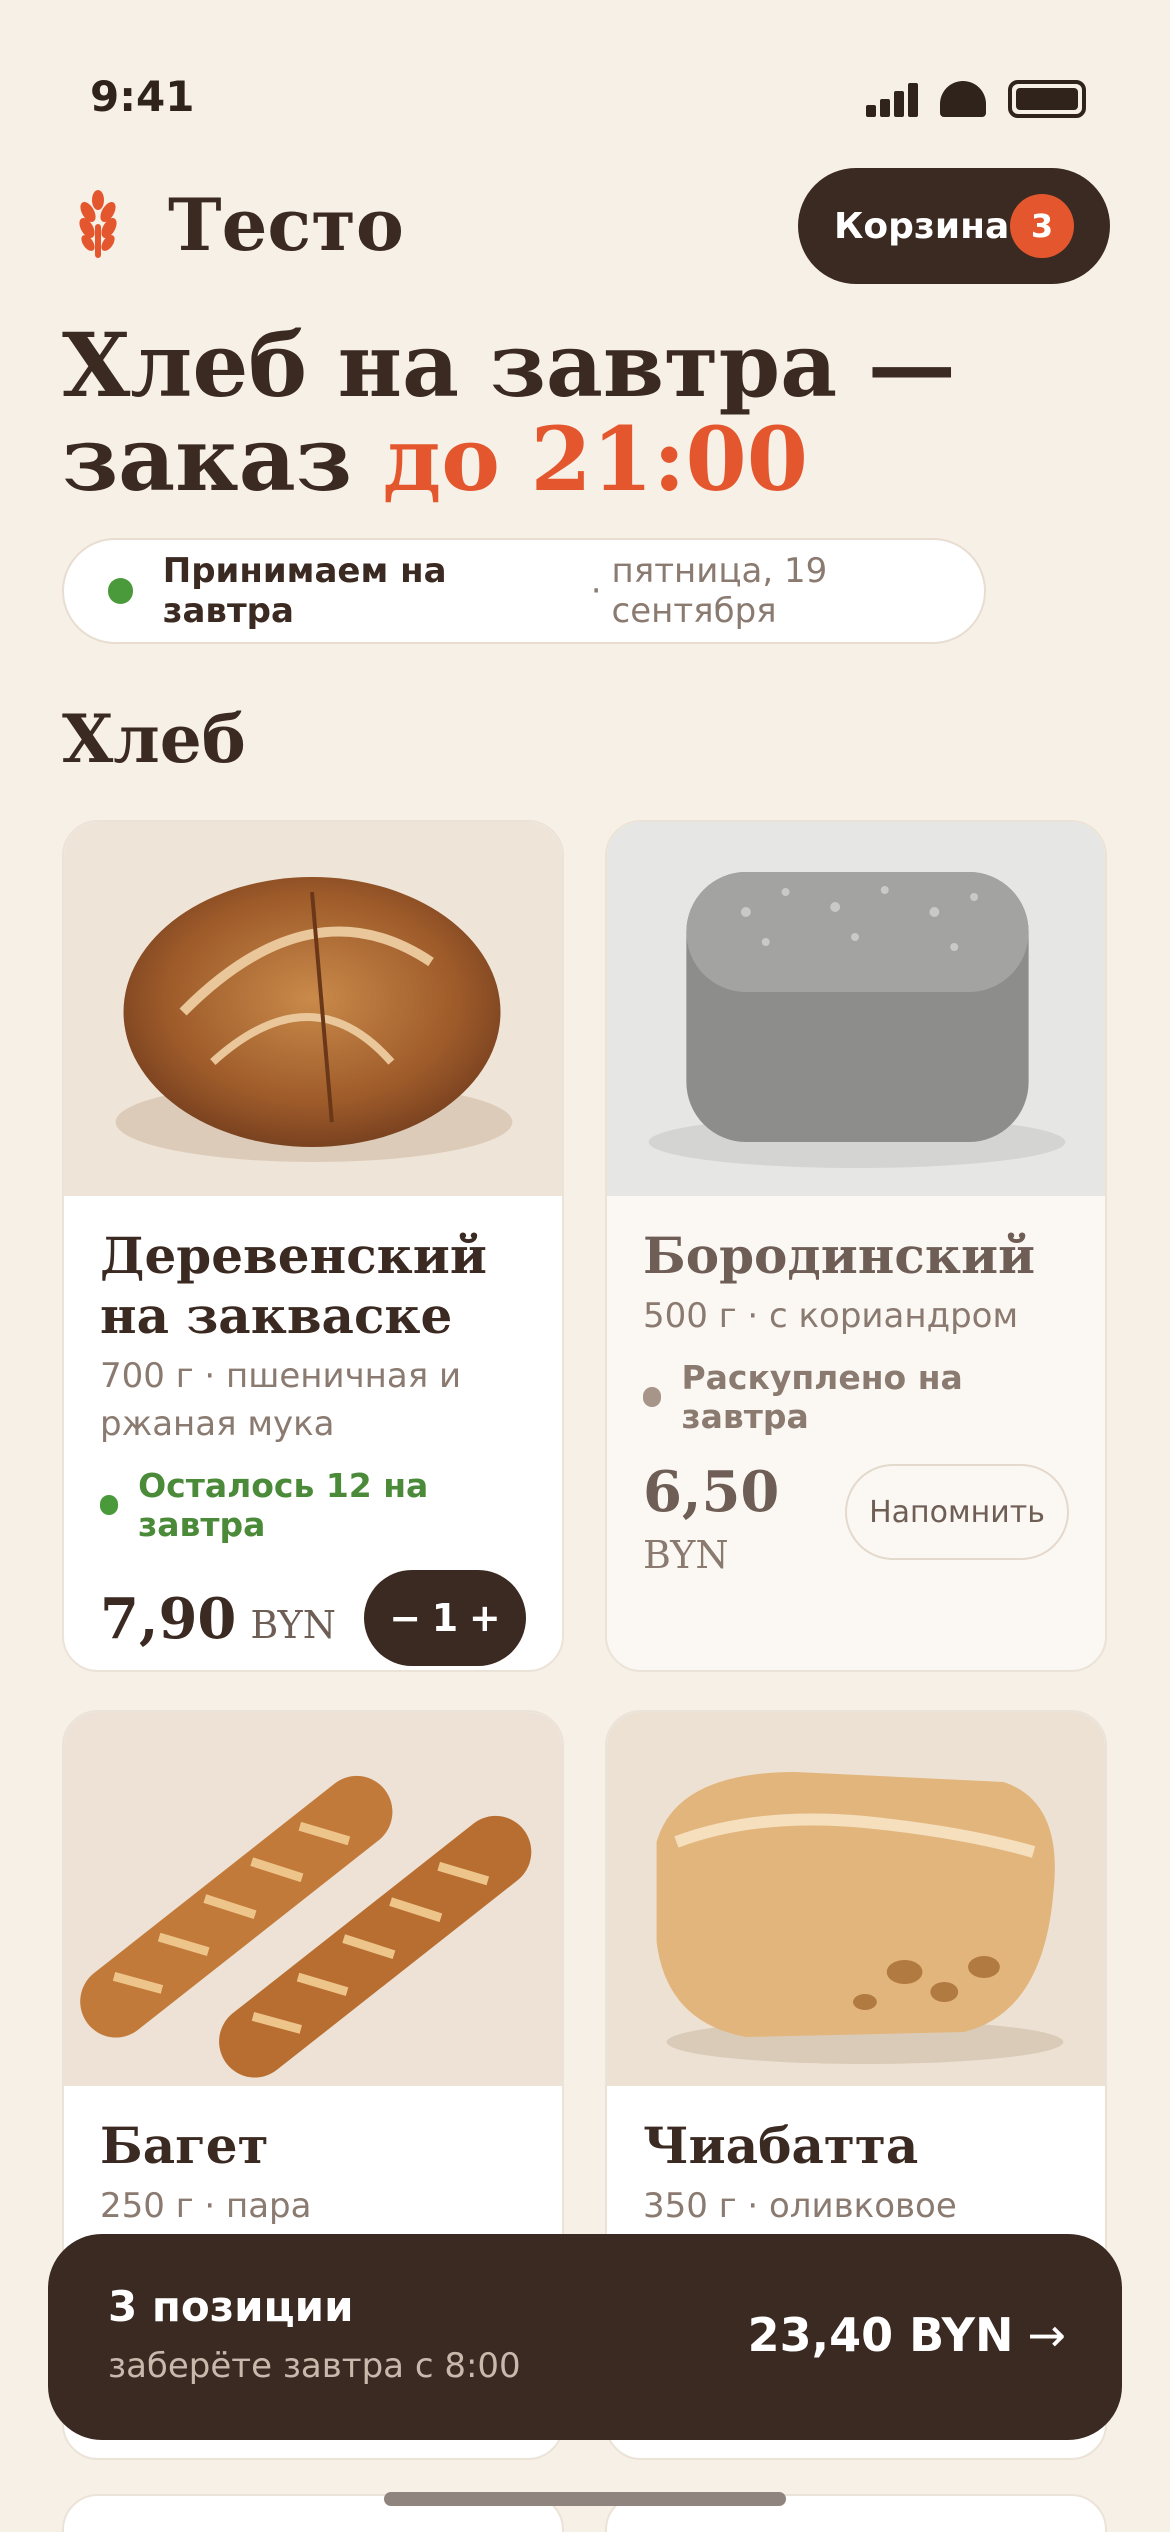 The width and height of the screenshot is (1170, 2532). I want to click on availability-label: Осталось 12 на завтра, so click(283, 1505).